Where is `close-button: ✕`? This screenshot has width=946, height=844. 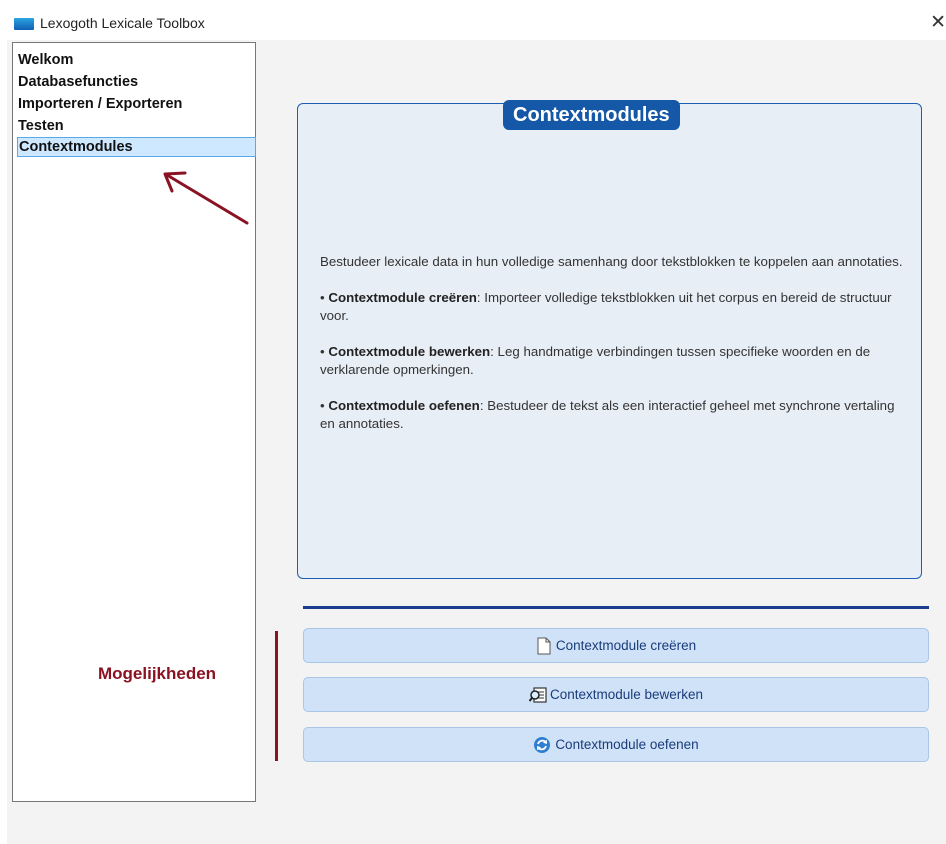 close-button: ✕ is located at coordinates (938, 23).